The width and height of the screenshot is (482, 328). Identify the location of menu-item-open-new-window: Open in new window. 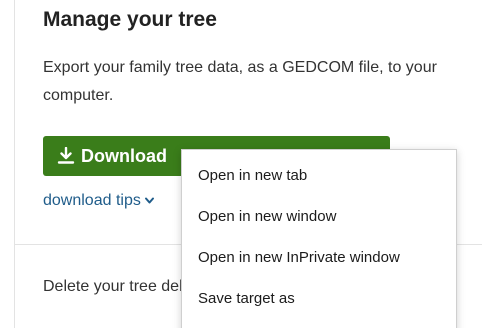
(319, 216).